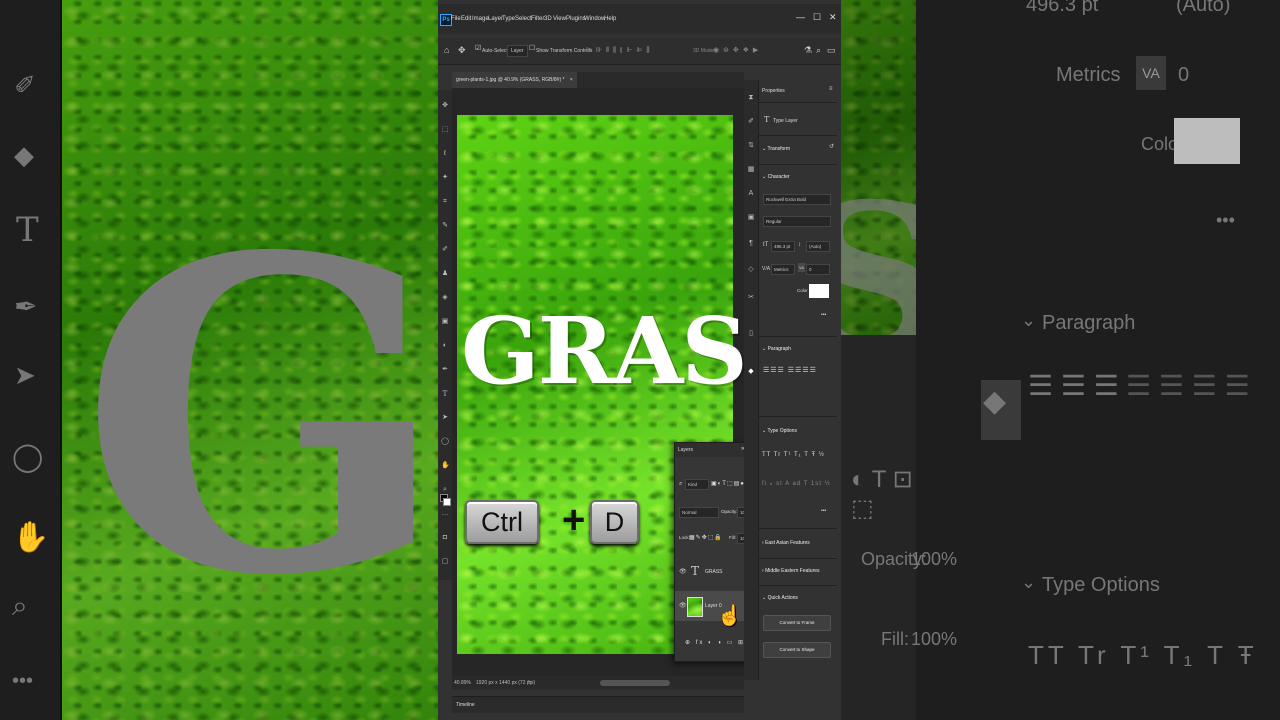 This screenshot has width=1280, height=720. Describe the element at coordinates (576, 19) in the screenshot. I see `menu-plugins: Plugins` at that location.